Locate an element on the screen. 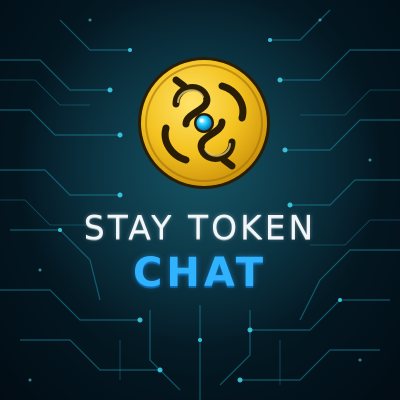 This screenshot has height=400, width=400. stay-token-coin-icon is located at coordinates (204, 123).